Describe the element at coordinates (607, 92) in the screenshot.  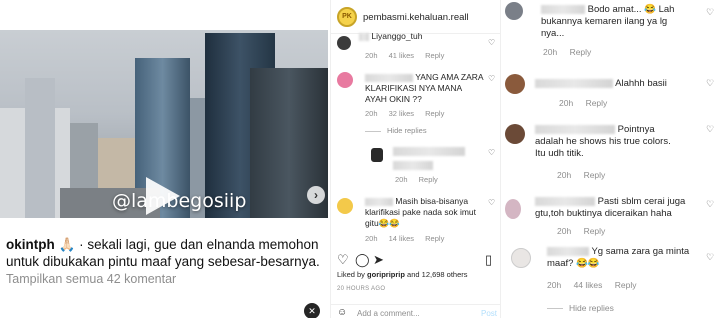
I see `comment: Alahhh basii 20h Reply ♡` at that location.